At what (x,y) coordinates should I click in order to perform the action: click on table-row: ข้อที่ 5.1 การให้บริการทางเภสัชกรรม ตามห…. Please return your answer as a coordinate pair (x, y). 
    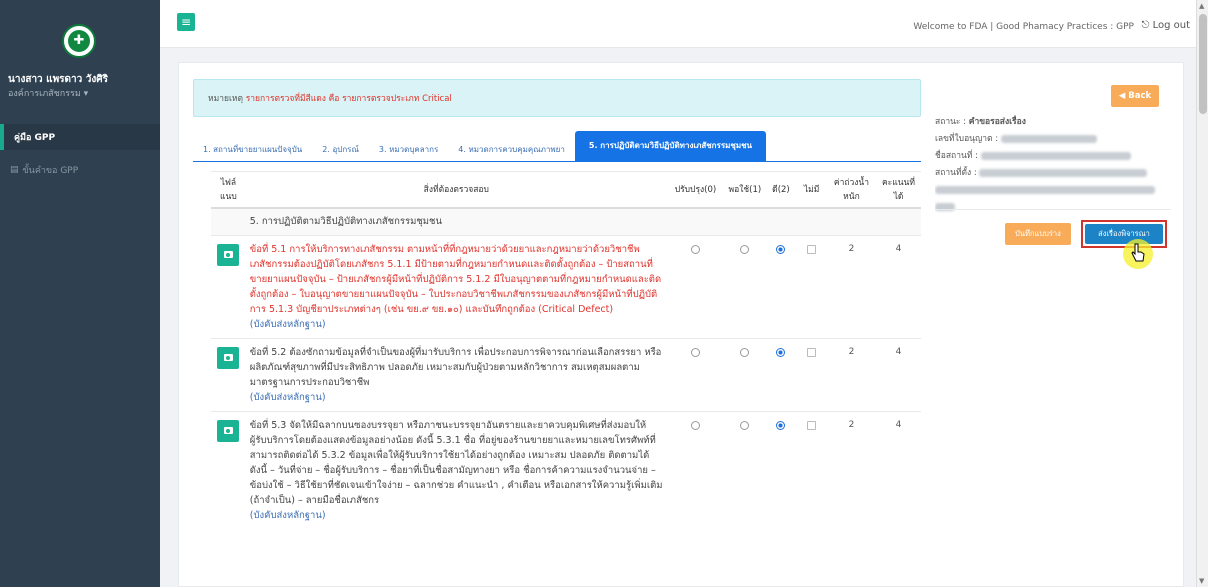
    Looking at the image, I should click on (566, 286).